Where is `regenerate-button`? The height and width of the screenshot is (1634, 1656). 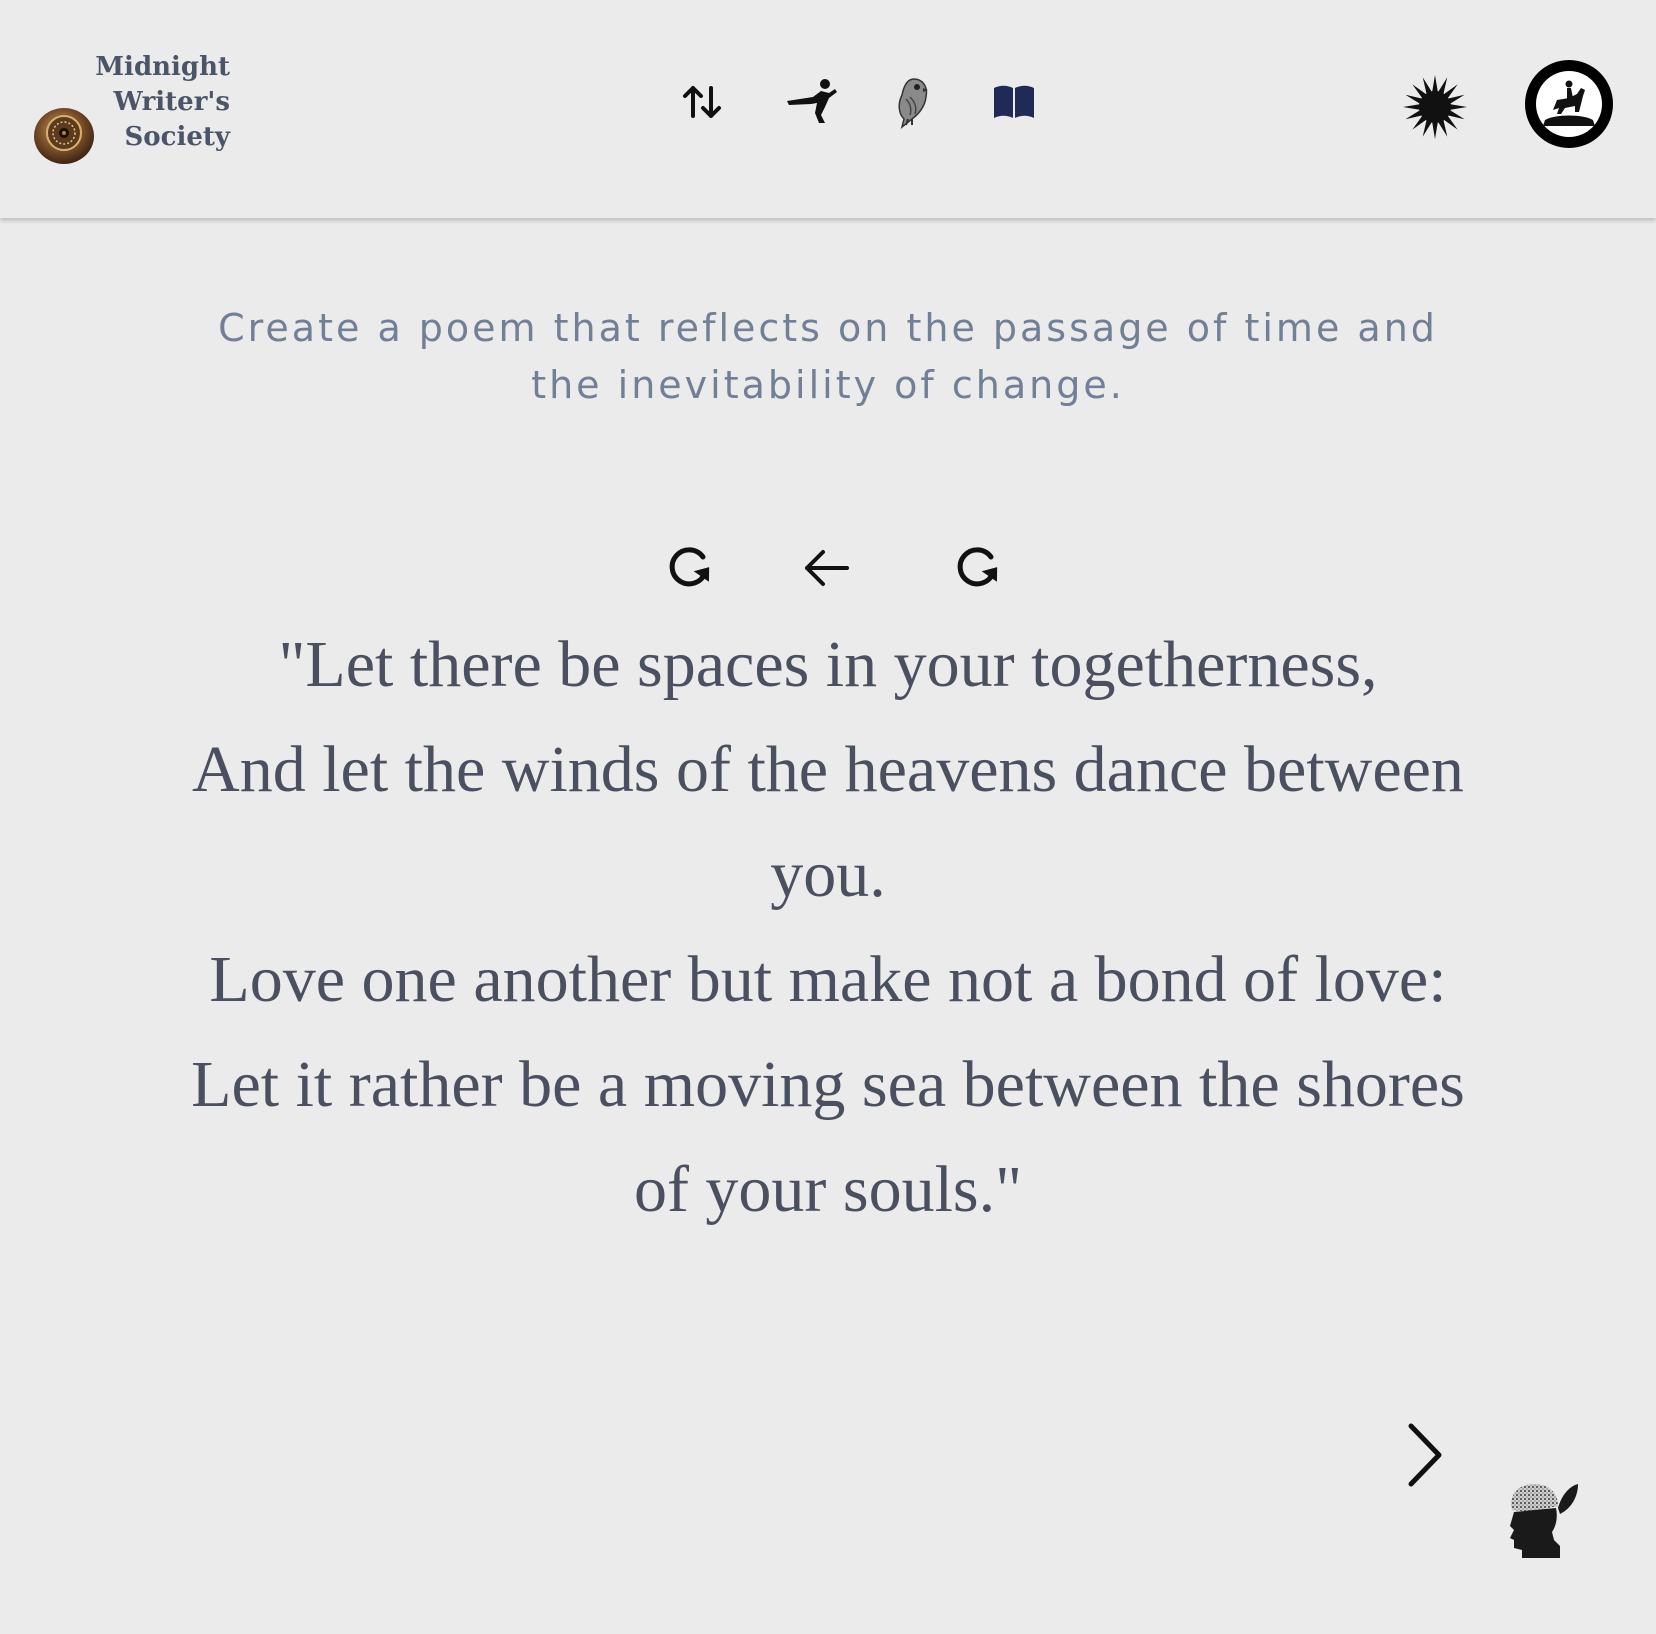
regenerate-button is located at coordinates (978, 568).